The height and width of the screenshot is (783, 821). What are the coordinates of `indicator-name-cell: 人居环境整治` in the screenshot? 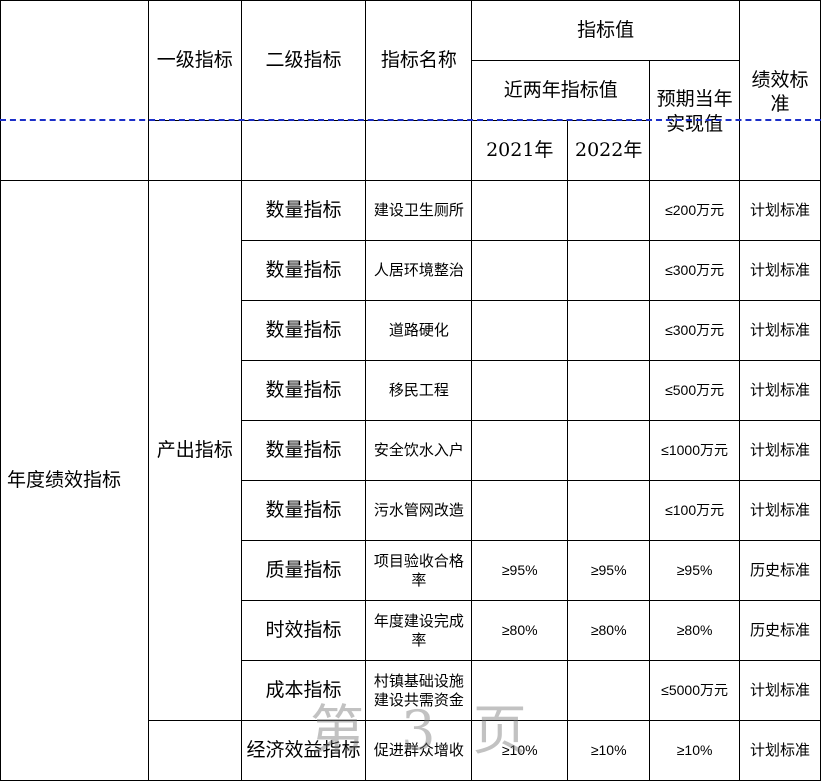 It's located at (419, 270).